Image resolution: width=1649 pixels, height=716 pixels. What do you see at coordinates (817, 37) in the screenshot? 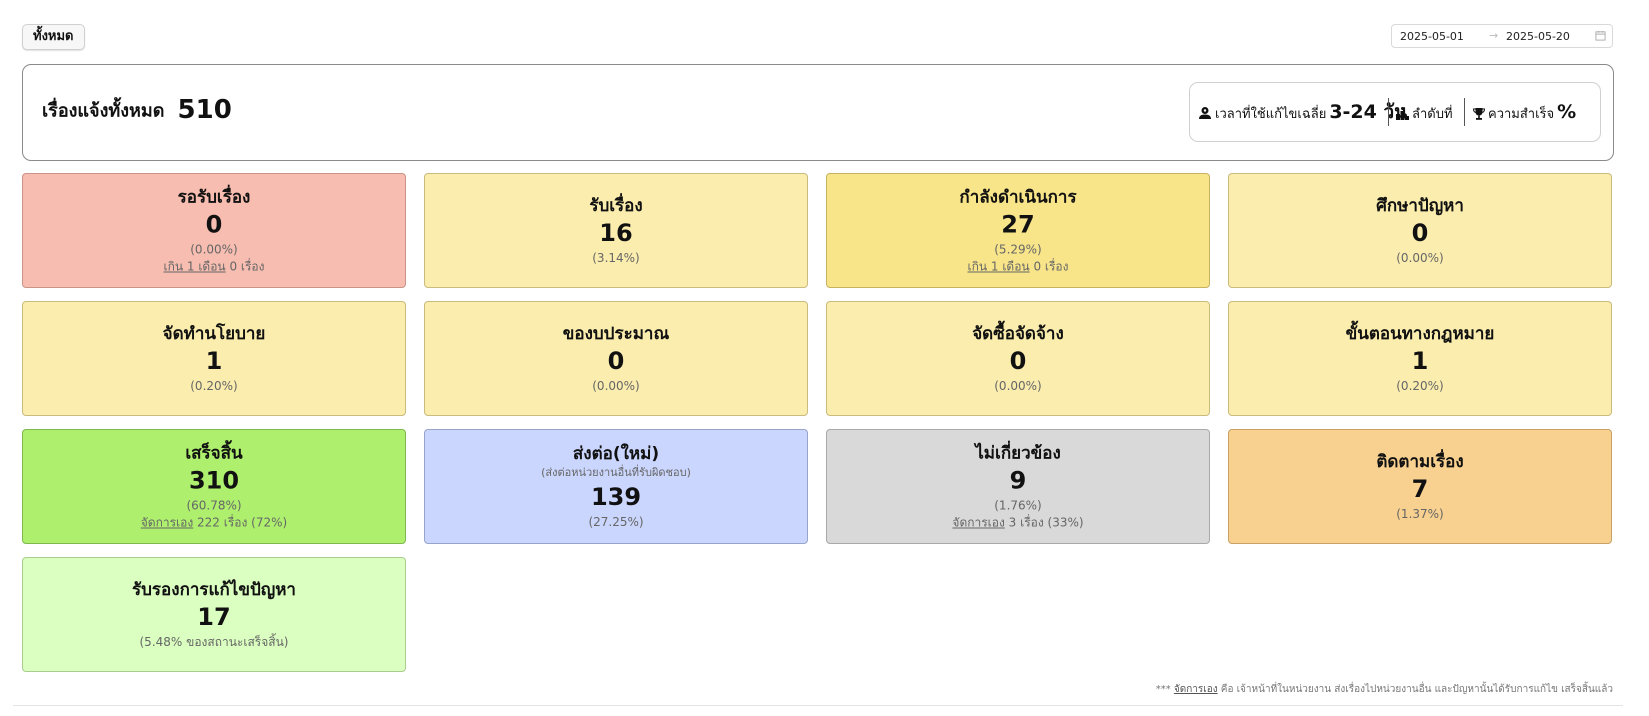
I see `filter-bar: ทั้งหมด 2025-05-01 → 2025-05-20` at bounding box center [817, 37].